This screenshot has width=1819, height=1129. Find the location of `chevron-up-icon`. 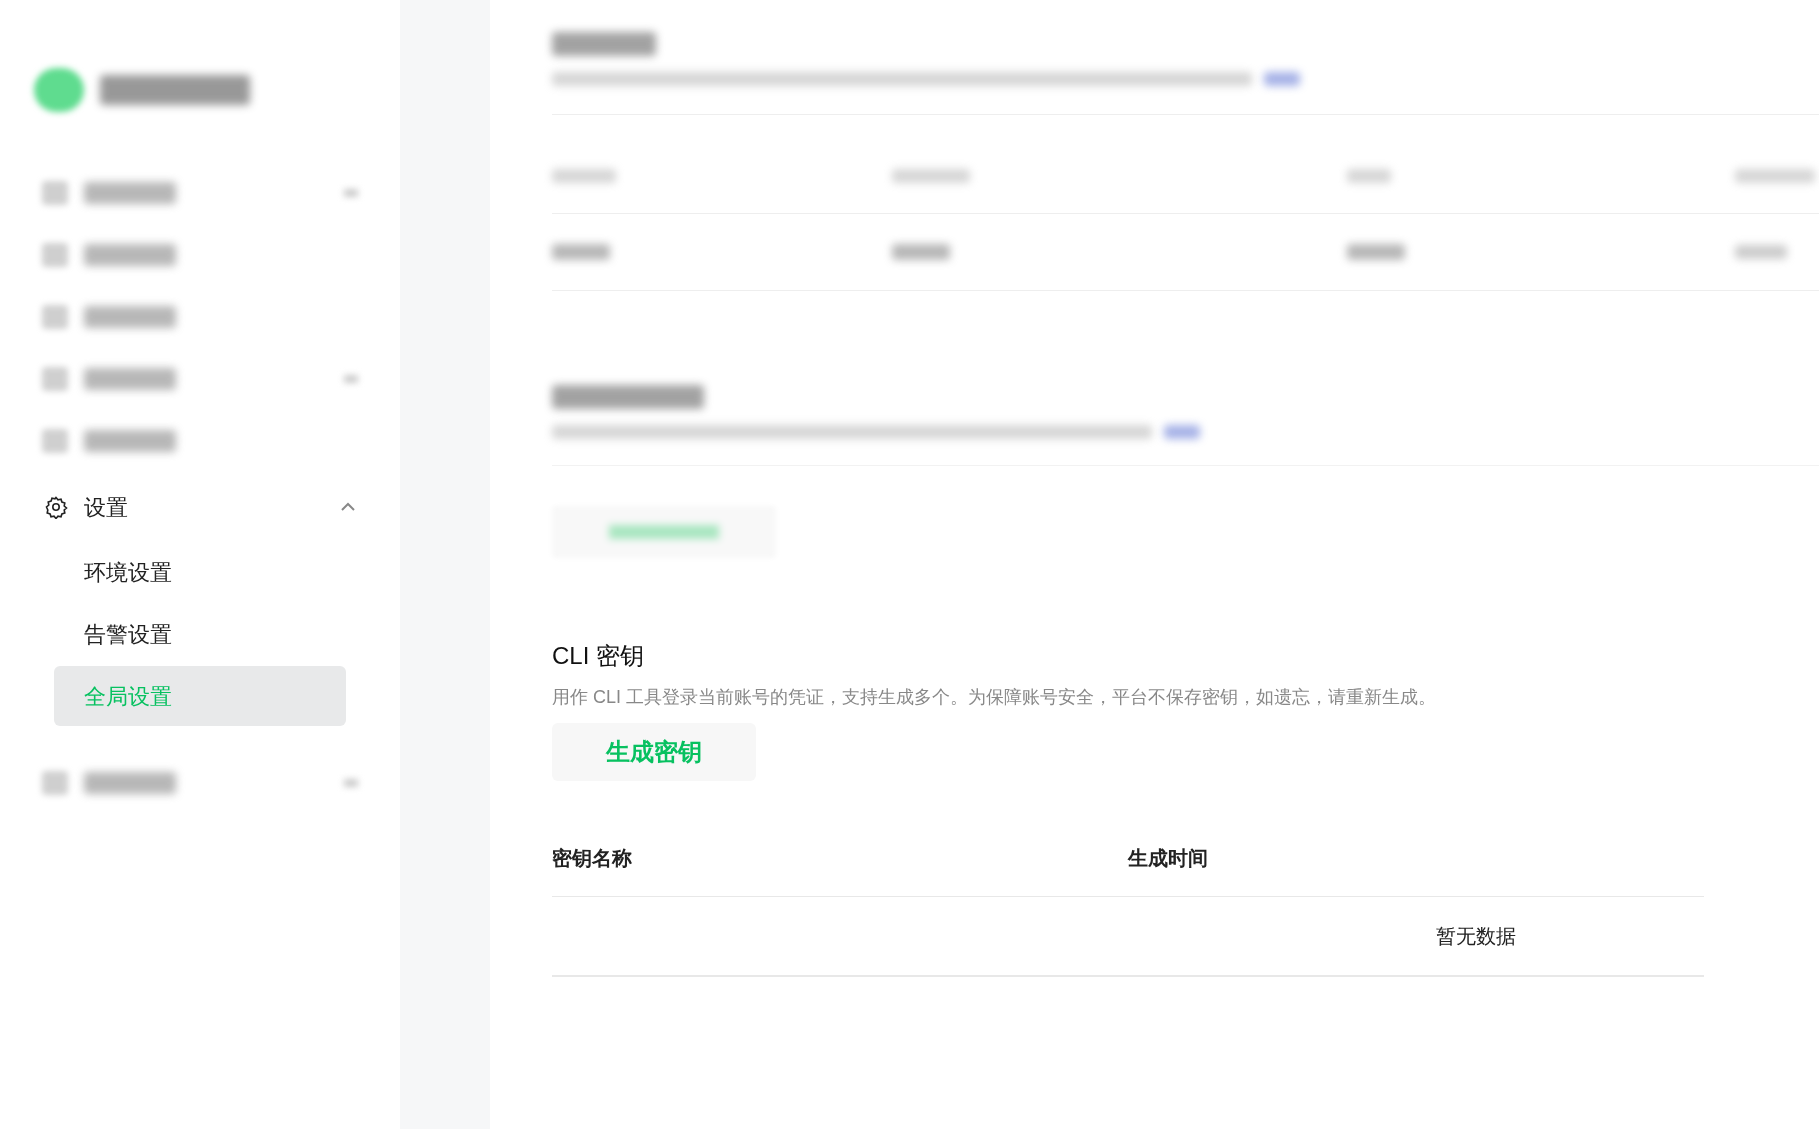

chevron-up-icon is located at coordinates (348, 507).